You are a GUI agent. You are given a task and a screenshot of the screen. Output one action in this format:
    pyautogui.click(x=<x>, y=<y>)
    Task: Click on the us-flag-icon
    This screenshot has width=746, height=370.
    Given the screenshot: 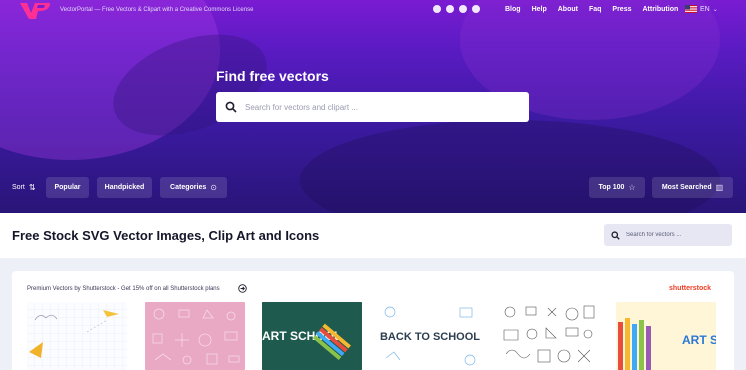 What is the action you would take?
    pyautogui.click(x=691, y=9)
    